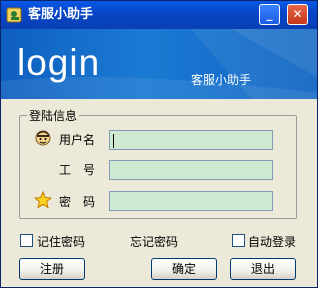 This screenshot has width=320, height=288. I want to click on banner-subtitle: 客服小助手, so click(221, 80).